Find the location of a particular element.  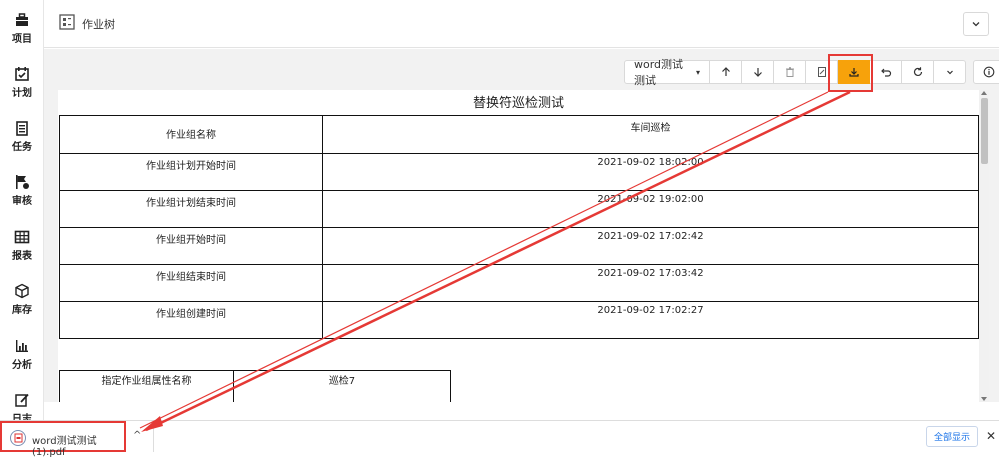

trash-icon is located at coordinates (789, 72).